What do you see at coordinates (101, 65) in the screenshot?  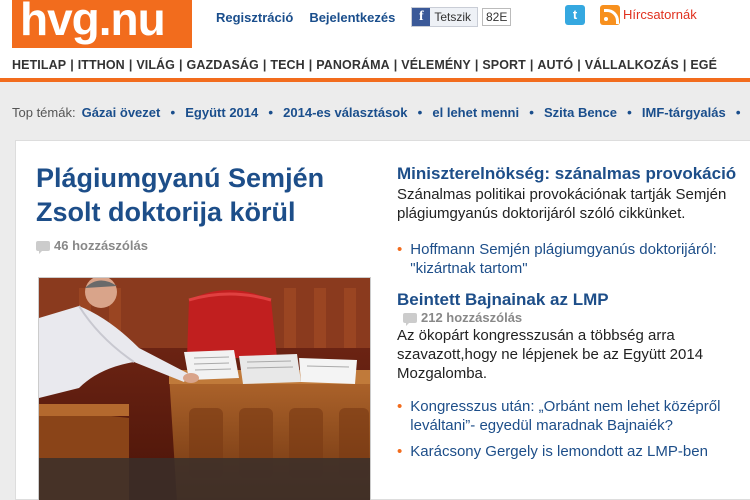 I see `nav-item-itthon: ITTHON` at bounding box center [101, 65].